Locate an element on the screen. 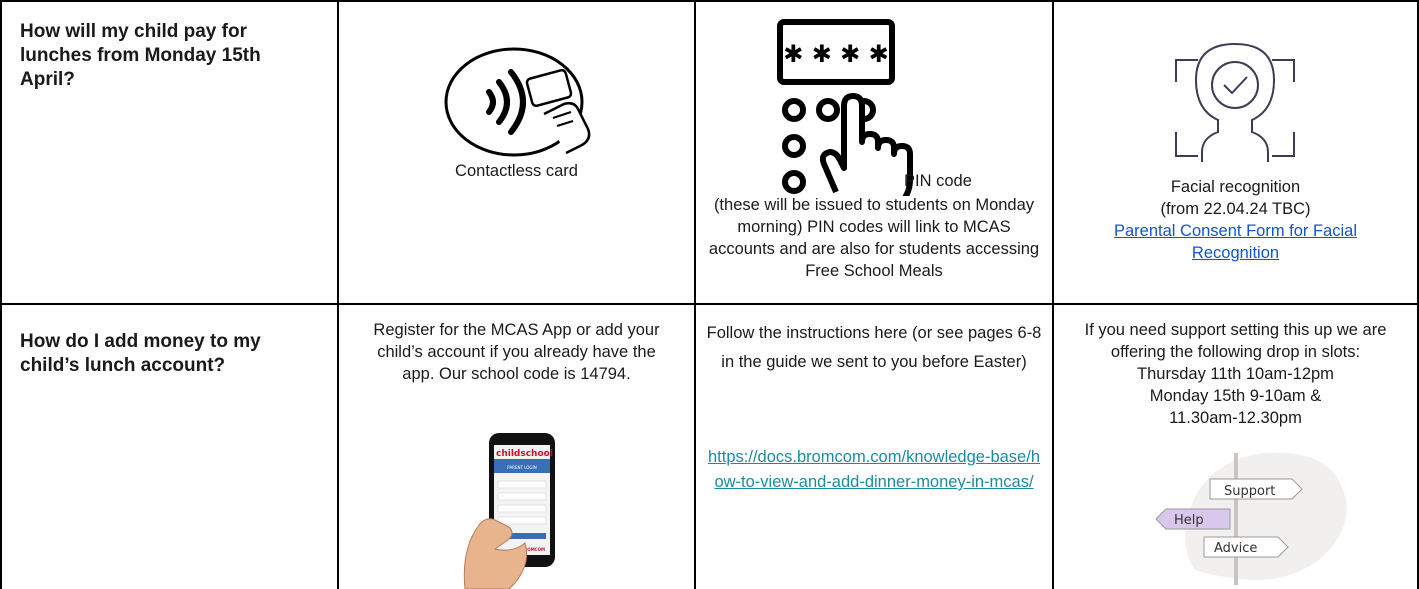 The height and width of the screenshot is (589, 1419). sign-advice: Advice is located at coordinates (1235, 548).